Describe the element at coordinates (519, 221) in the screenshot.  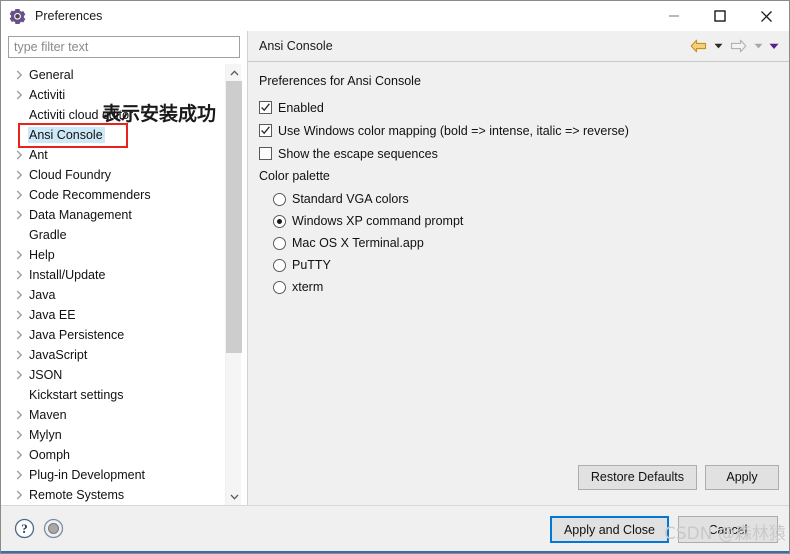
I see `radio-row: Windows XP command prompt` at that location.